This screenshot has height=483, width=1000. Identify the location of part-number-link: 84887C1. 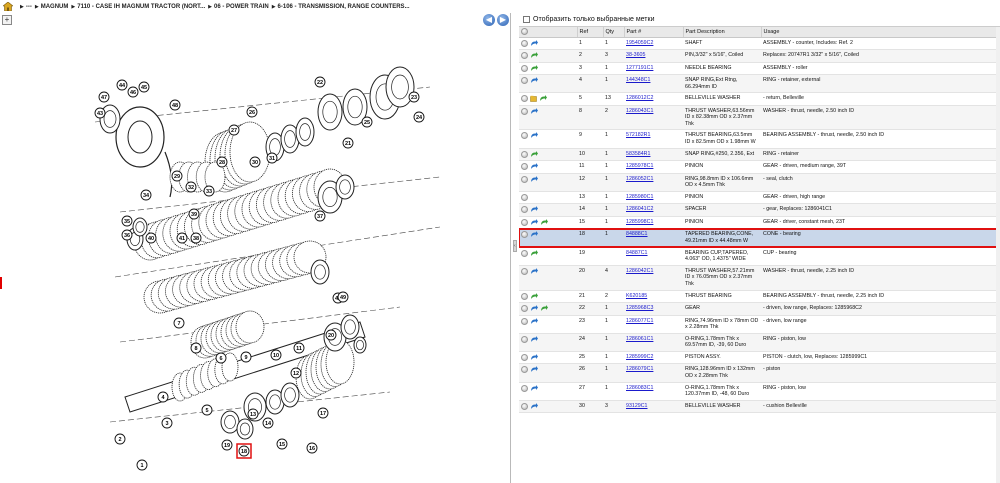
(637, 253).